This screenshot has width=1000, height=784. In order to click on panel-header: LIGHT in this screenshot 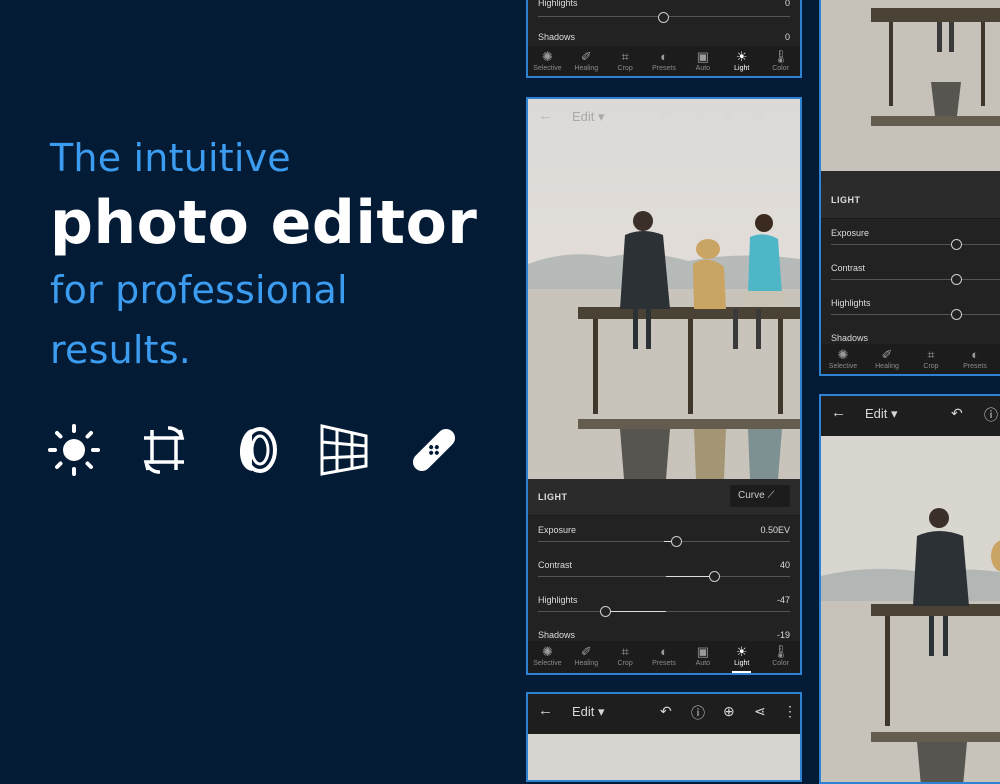, I will do `click(910, 200)`.